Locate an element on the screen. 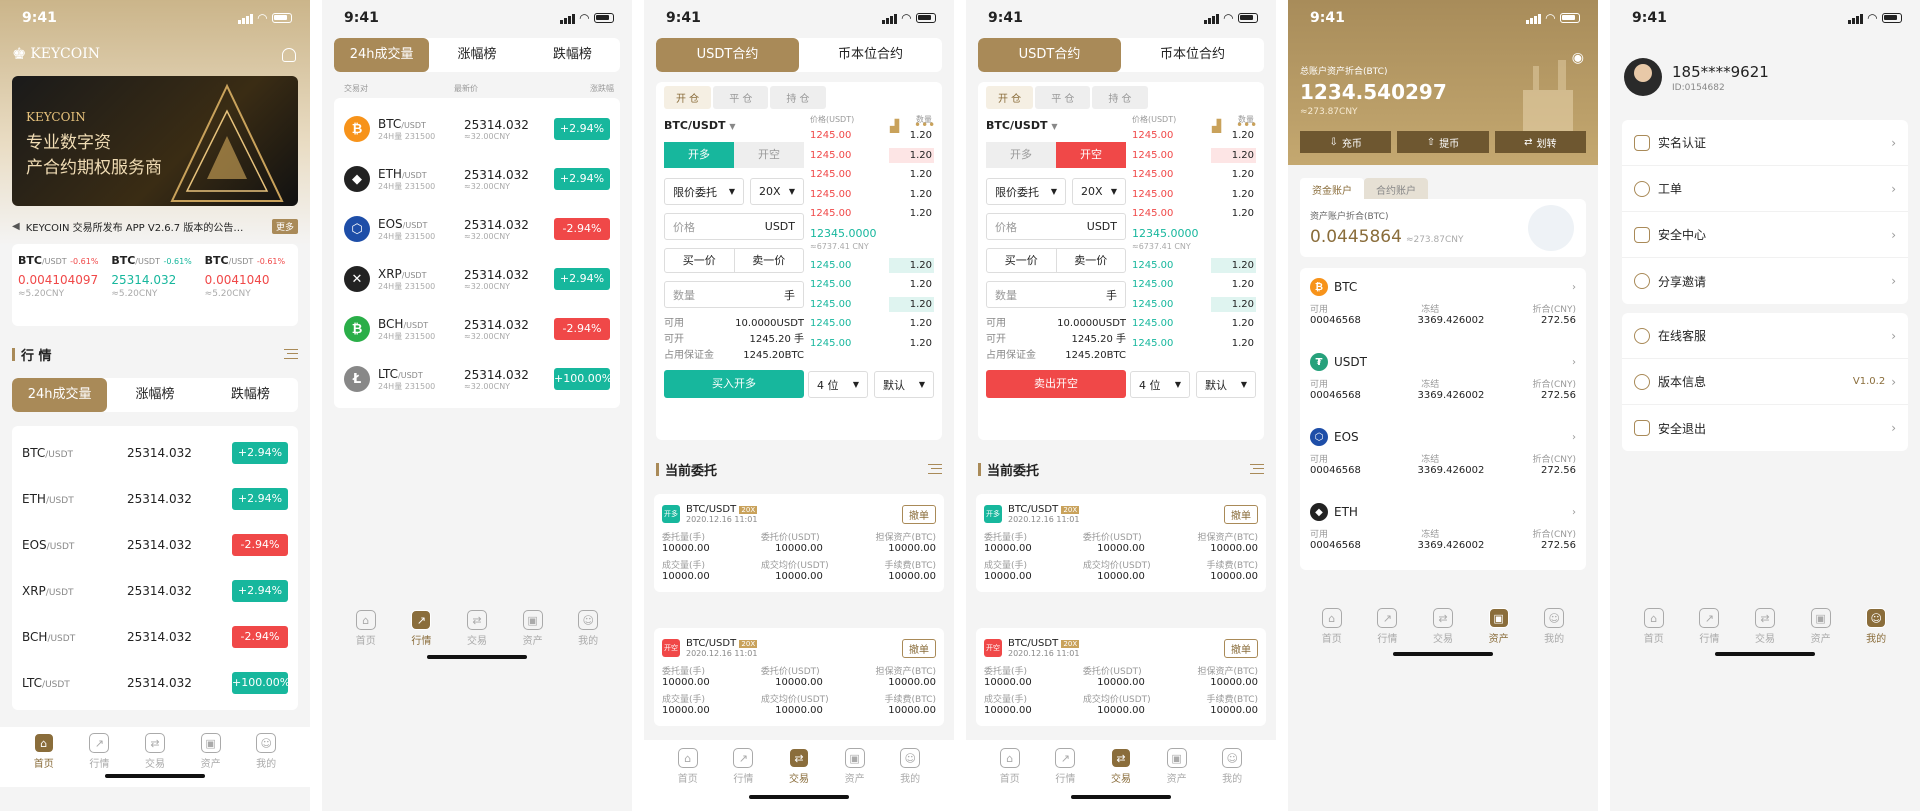 This screenshot has height=811, width=1920. tab-contract-account: 合约账户 is located at coordinates (1396, 189).